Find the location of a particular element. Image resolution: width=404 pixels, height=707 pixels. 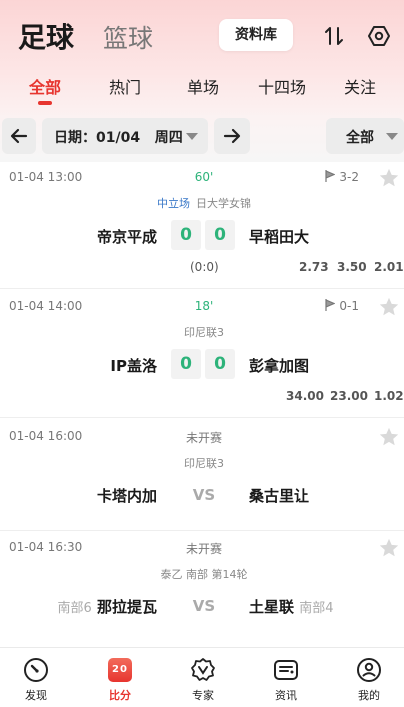

nav-discover: 发现 is located at coordinates (38, 677).